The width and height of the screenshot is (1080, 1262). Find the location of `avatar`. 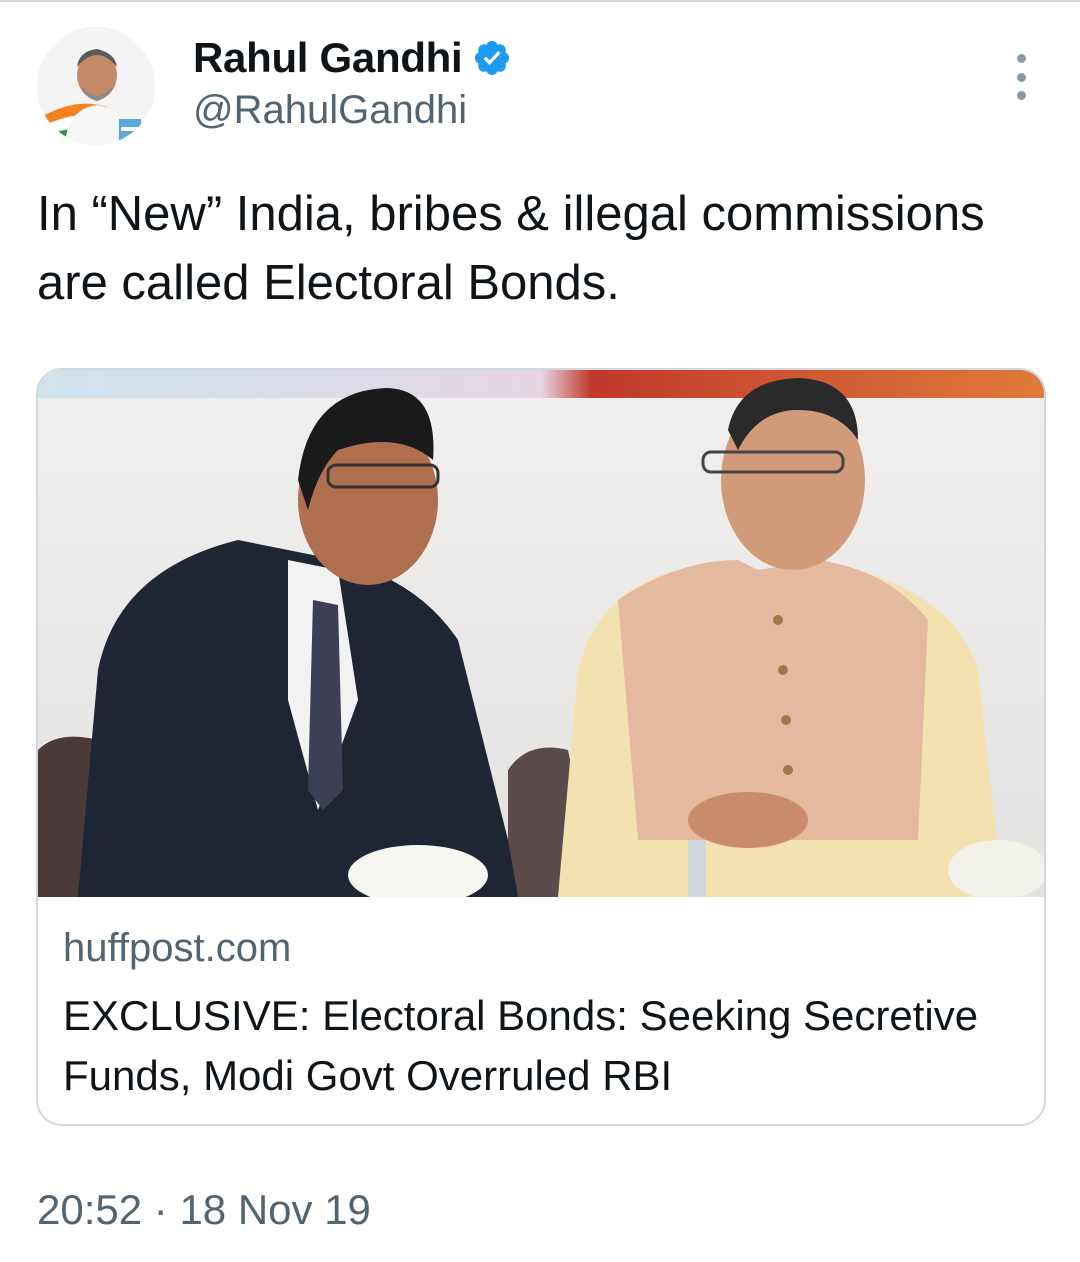

avatar is located at coordinates (96, 86).